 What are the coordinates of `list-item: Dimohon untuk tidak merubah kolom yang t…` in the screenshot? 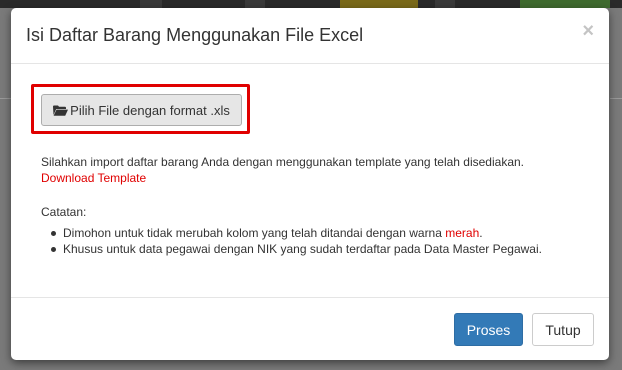 It's located at (296, 233).